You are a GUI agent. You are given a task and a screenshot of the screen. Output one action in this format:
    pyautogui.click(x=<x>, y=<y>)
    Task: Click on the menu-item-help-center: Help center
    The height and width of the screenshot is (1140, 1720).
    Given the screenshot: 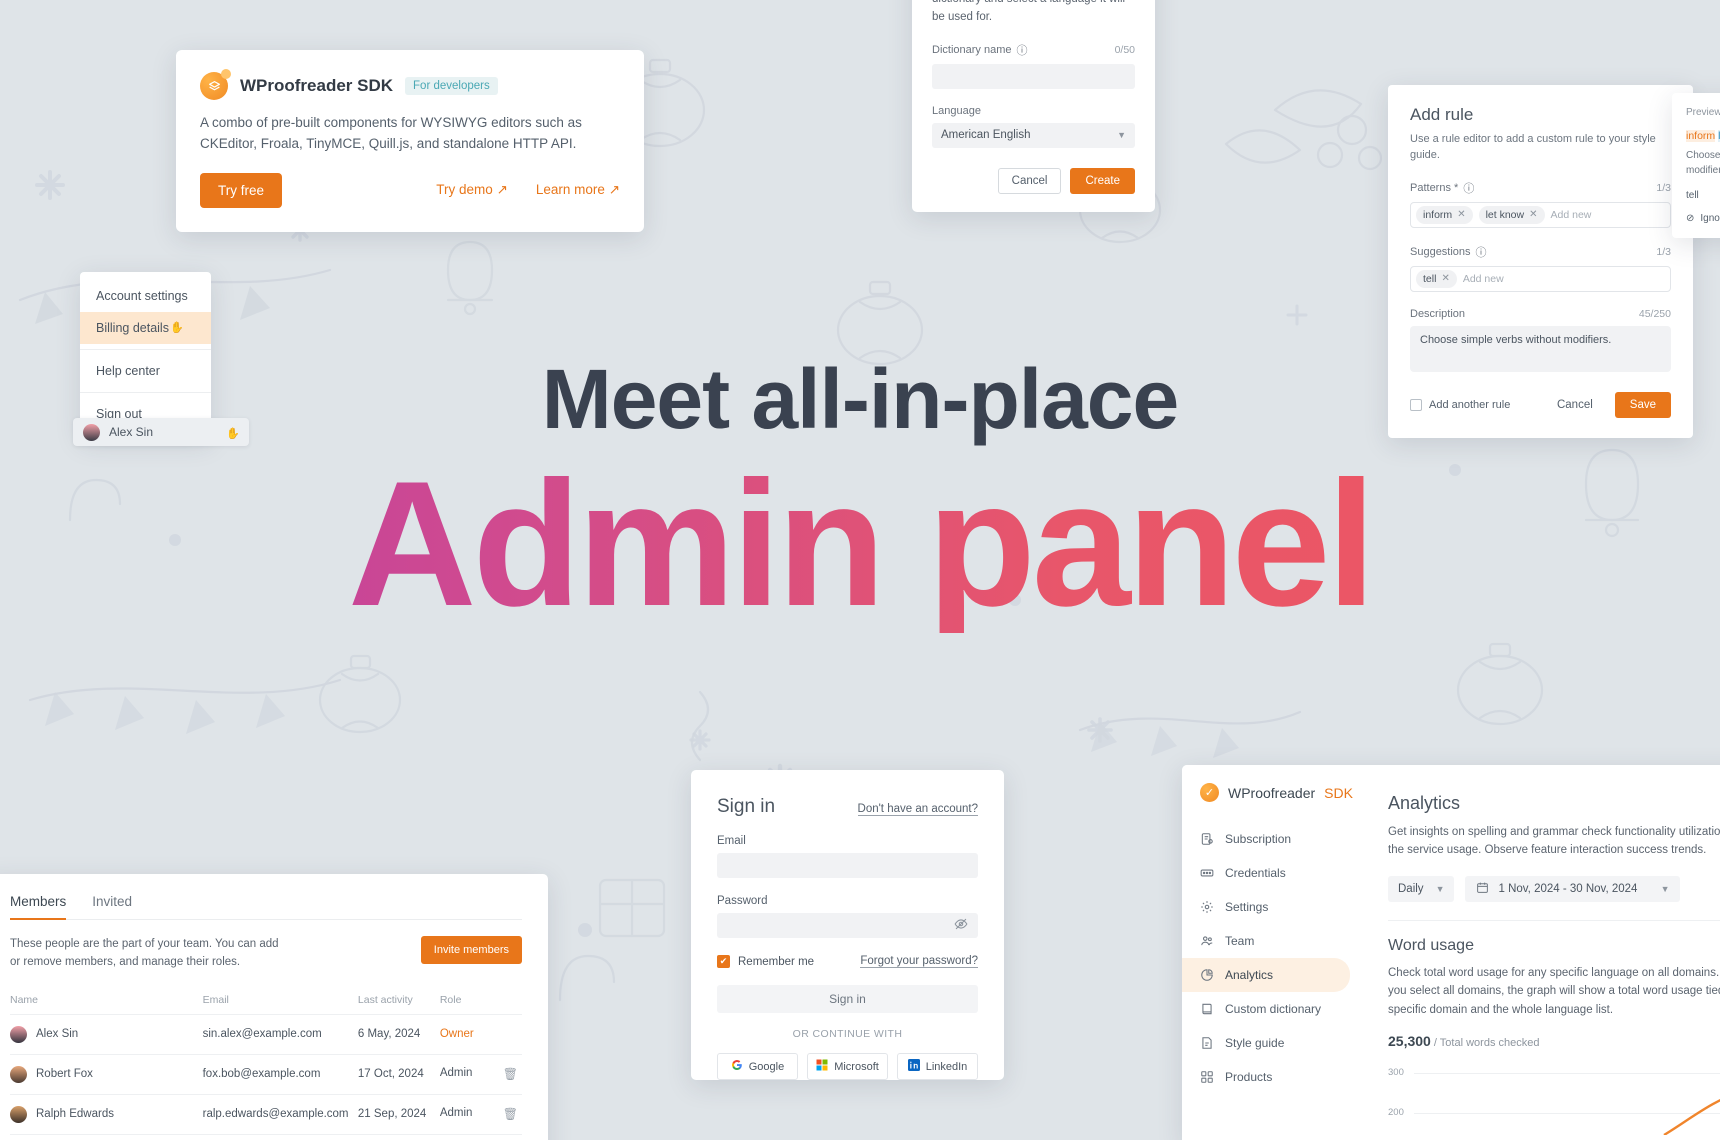 What is the action you would take?
    pyautogui.click(x=145, y=371)
    